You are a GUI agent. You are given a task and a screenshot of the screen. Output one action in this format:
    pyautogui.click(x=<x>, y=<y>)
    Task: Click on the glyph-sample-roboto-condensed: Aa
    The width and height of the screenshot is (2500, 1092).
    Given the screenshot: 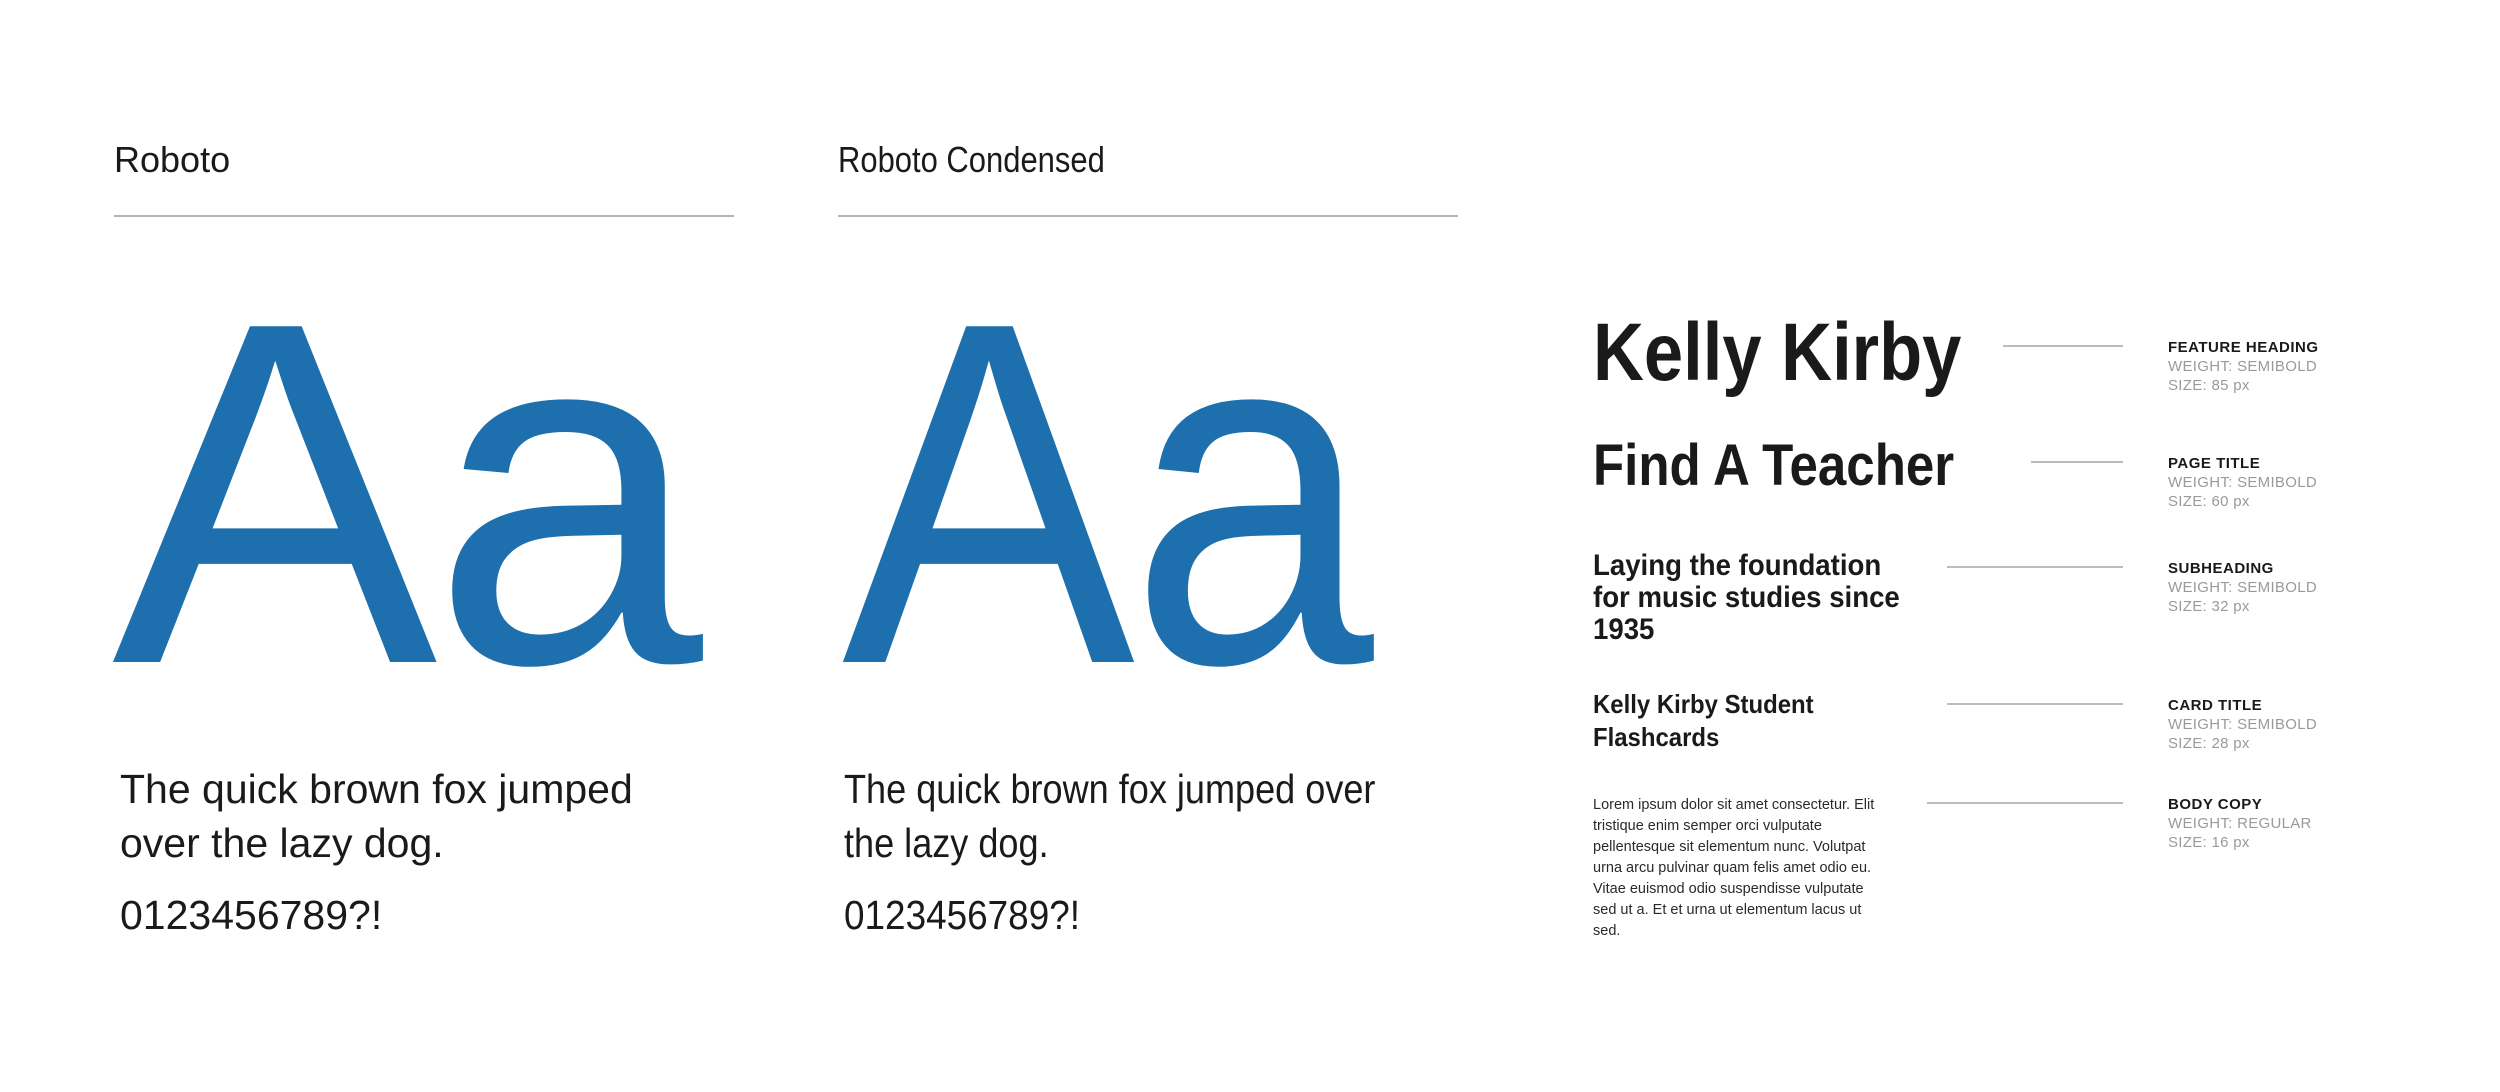 What is the action you would take?
    pyautogui.click(x=1108, y=493)
    